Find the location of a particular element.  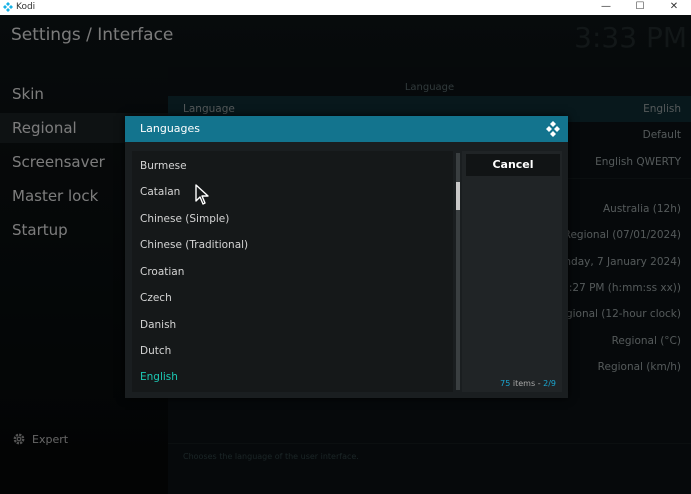

cancel-button: Cancel is located at coordinates (513, 165).